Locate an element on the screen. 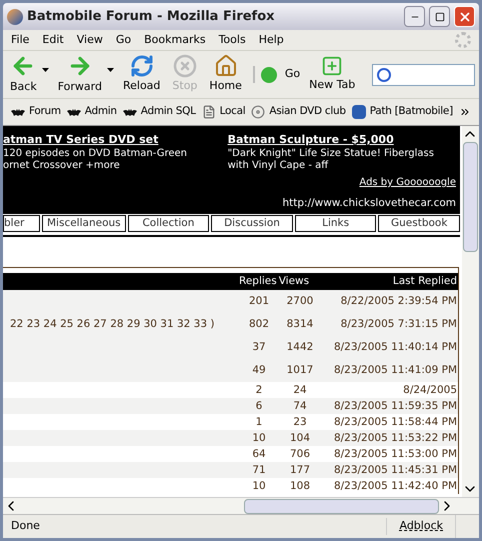  toolbar-button: Forward is located at coordinates (79, 74).